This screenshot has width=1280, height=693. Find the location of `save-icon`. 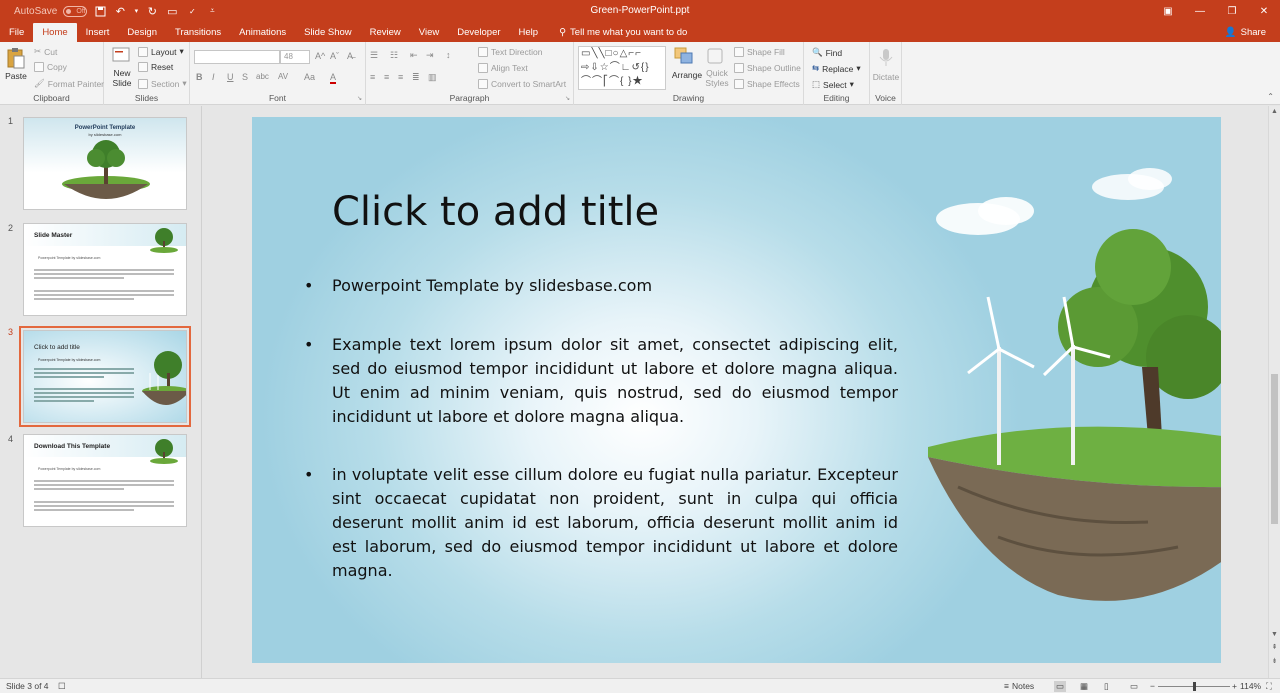

save-icon is located at coordinates (100, 11).